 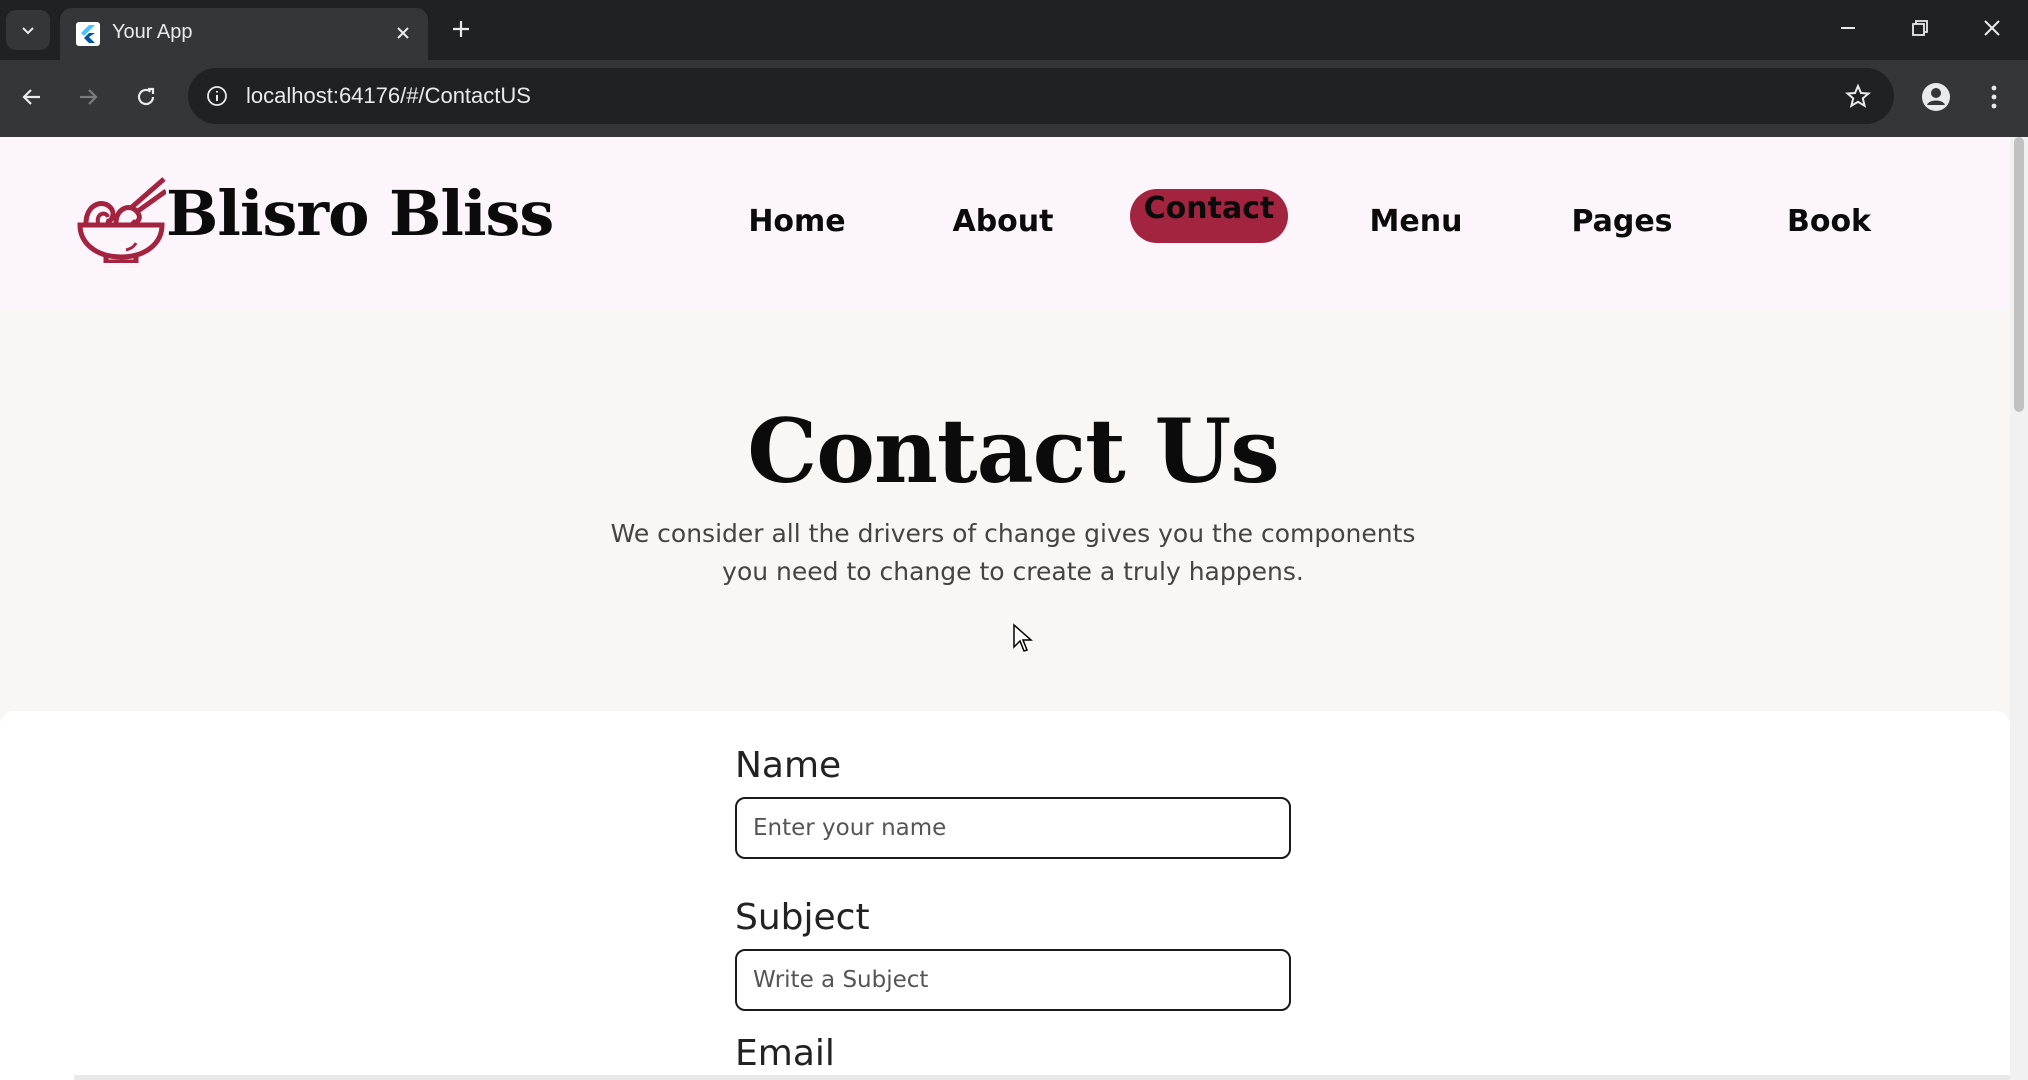 What do you see at coordinates (152, 32) in the screenshot?
I see `tab-title: Your App` at bounding box center [152, 32].